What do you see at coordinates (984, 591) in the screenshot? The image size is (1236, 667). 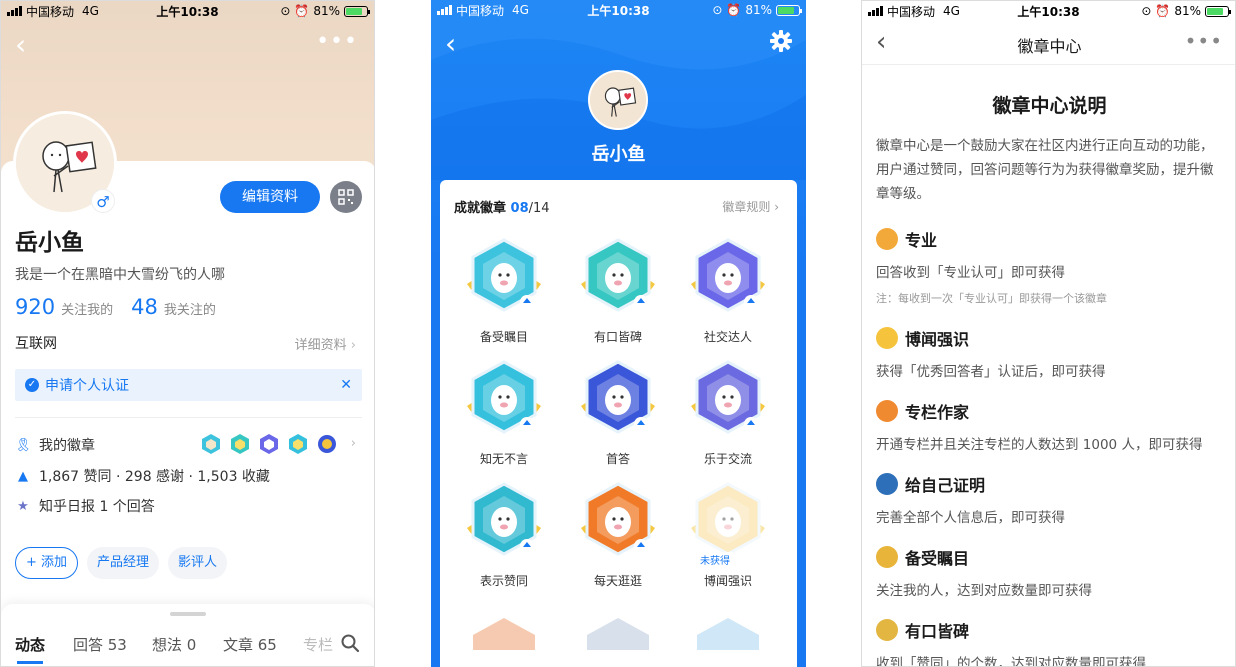 I see `badge-section-desc: 关注我的人，达到对应数量即可获得` at bounding box center [984, 591].